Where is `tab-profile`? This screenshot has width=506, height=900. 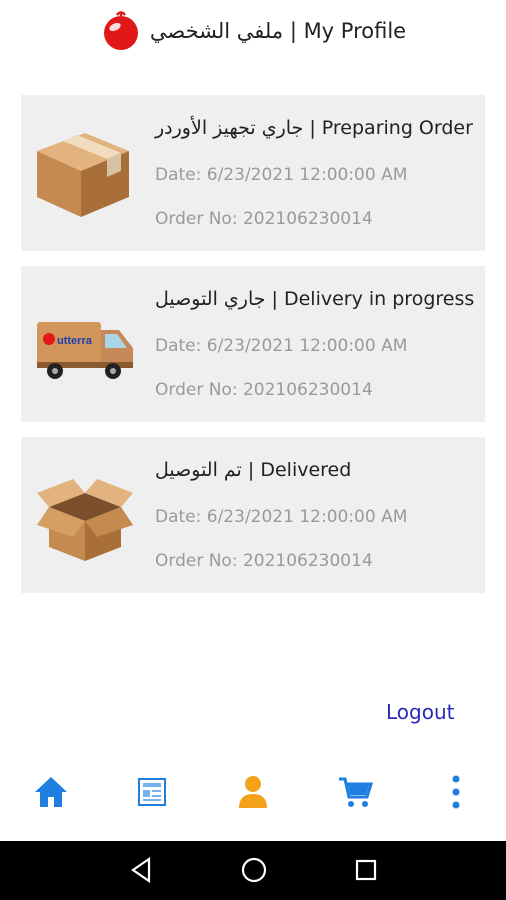 tab-profile is located at coordinates (253, 792).